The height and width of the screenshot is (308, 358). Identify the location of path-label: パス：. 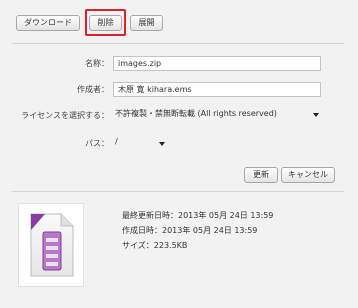
(97, 143).